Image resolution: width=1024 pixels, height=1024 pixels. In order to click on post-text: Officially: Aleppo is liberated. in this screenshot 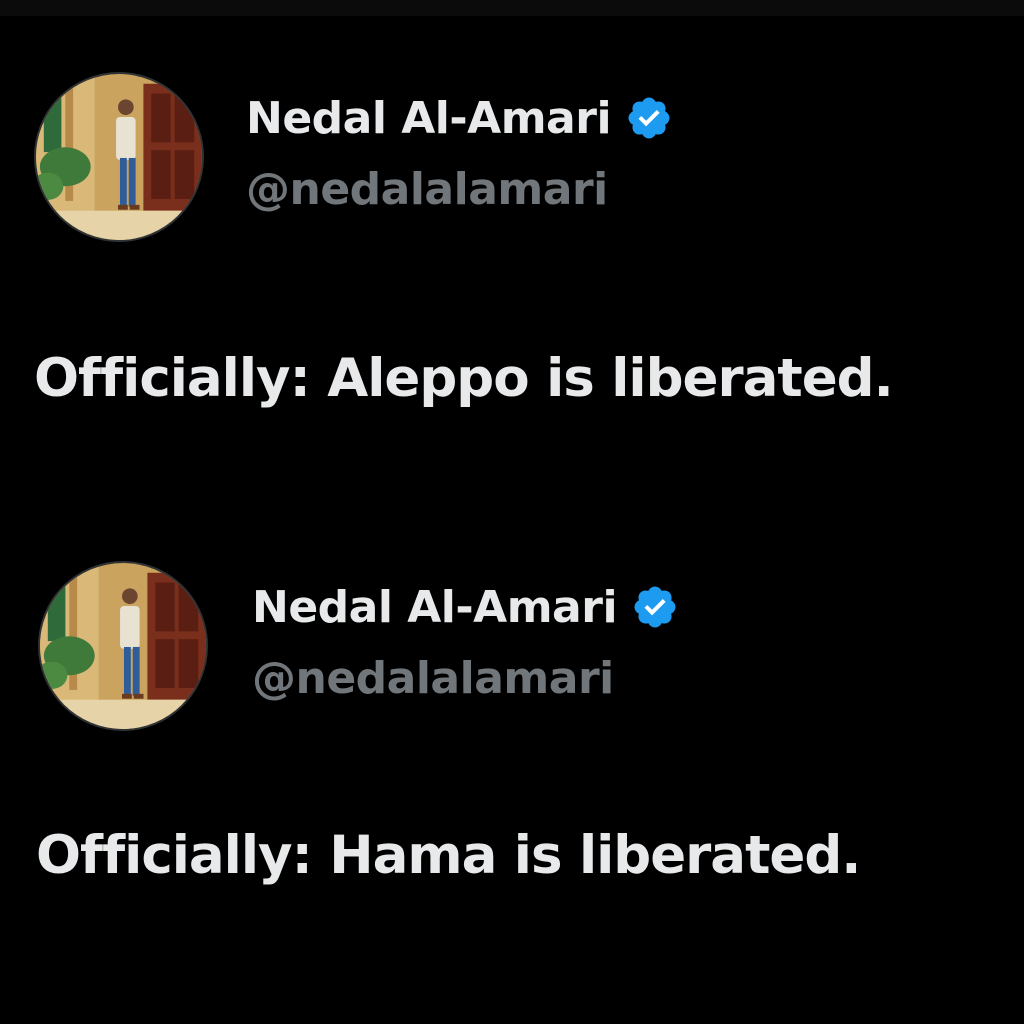, I will do `click(464, 378)`.